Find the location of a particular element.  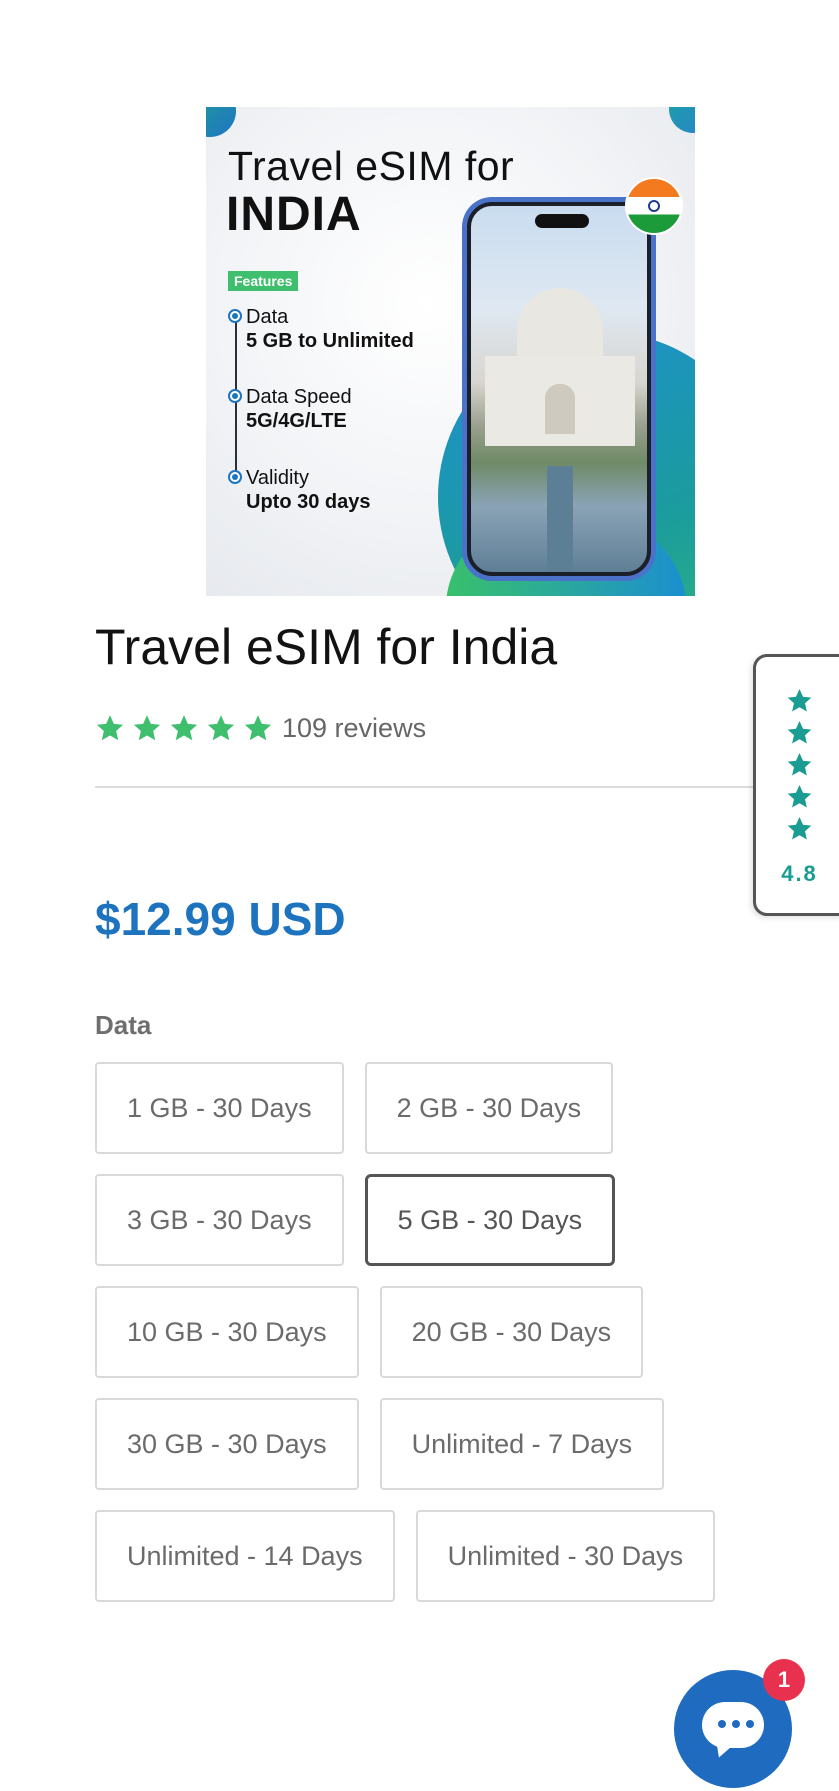

variant-option: 10 GB - 30 Days is located at coordinates (227, 1332).